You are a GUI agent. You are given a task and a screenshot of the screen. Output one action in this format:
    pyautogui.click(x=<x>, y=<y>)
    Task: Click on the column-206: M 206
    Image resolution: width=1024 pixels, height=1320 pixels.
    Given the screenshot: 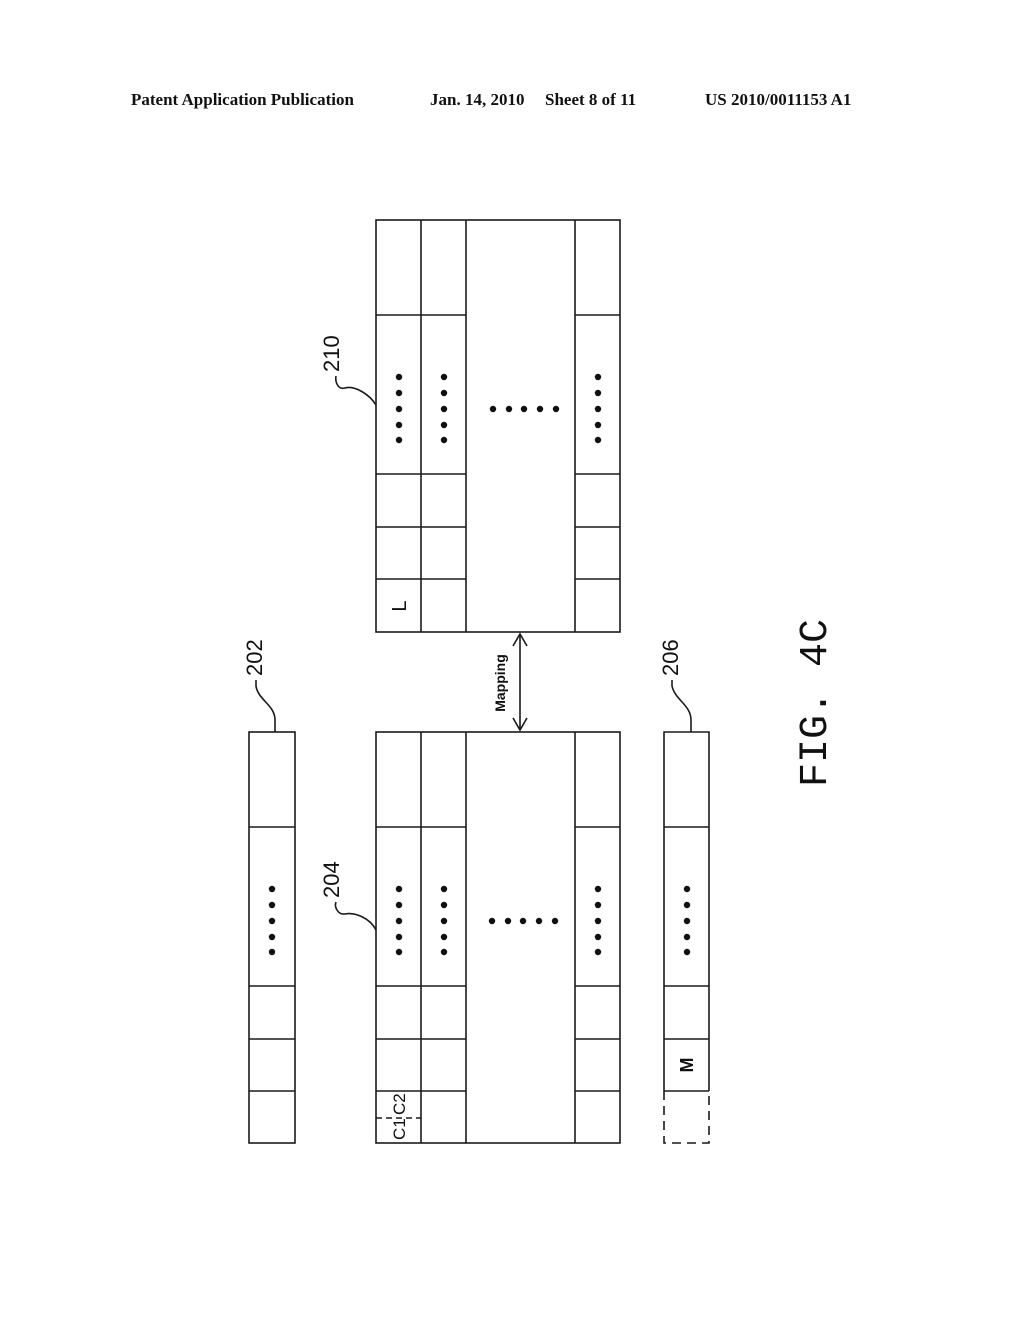 What is the action you would take?
    pyautogui.click(x=684, y=891)
    